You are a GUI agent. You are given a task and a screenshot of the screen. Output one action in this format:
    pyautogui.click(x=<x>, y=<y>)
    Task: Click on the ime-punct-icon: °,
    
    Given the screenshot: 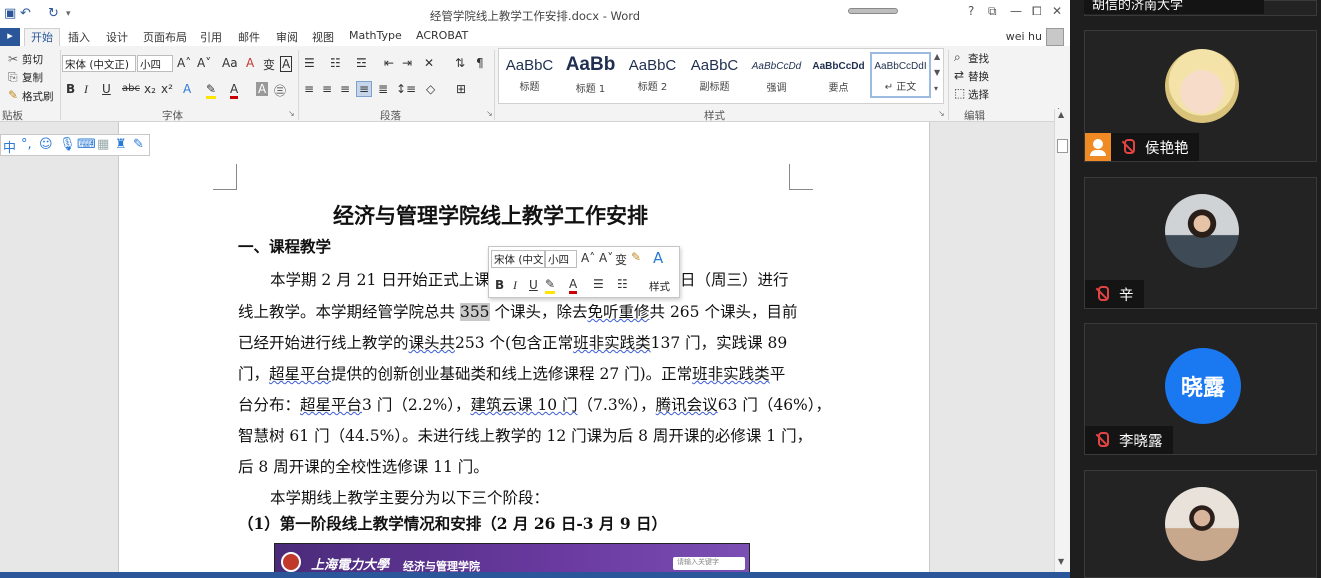 What is the action you would take?
    pyautogui.click(x=26, y=144)
    